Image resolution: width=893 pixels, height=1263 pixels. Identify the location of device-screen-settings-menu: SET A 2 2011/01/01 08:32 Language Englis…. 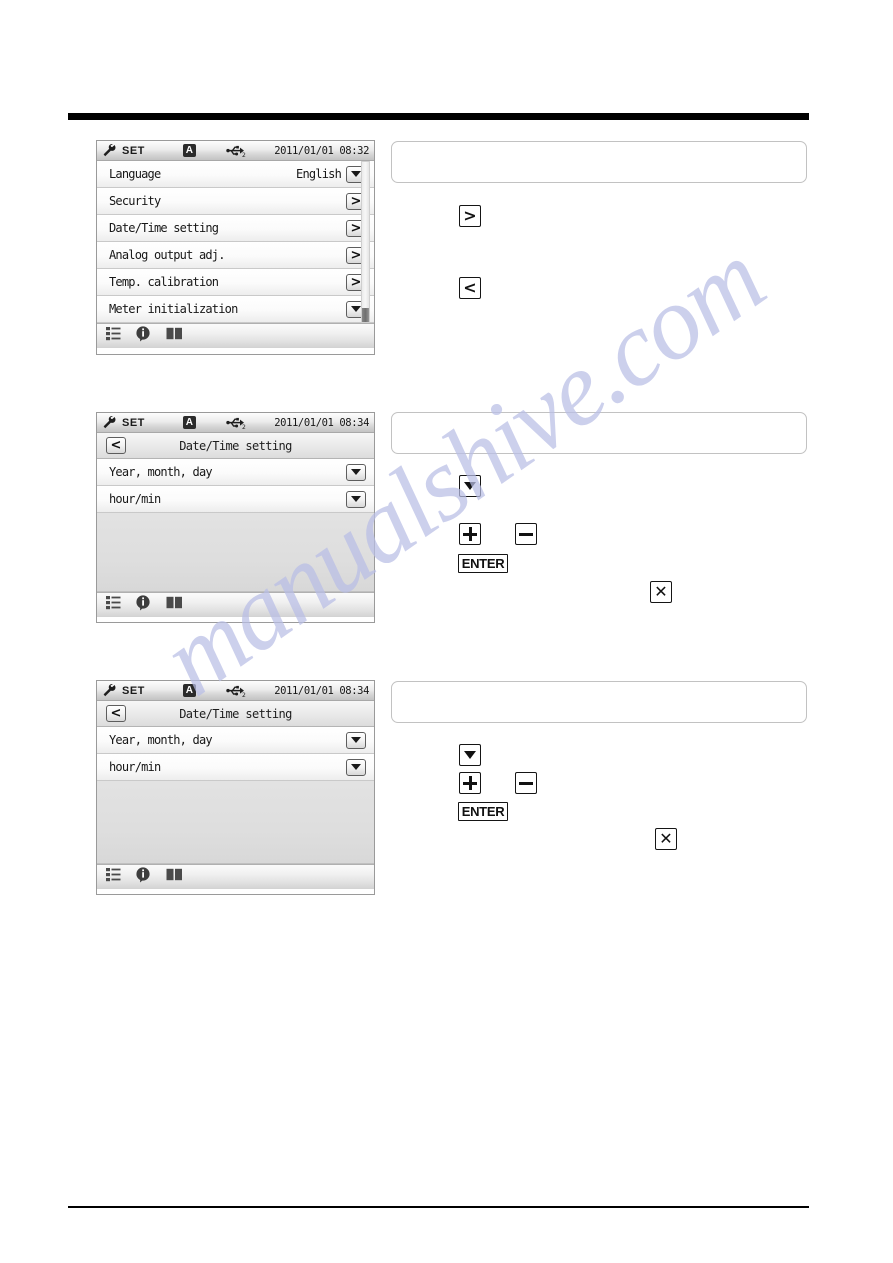
(235, 247).